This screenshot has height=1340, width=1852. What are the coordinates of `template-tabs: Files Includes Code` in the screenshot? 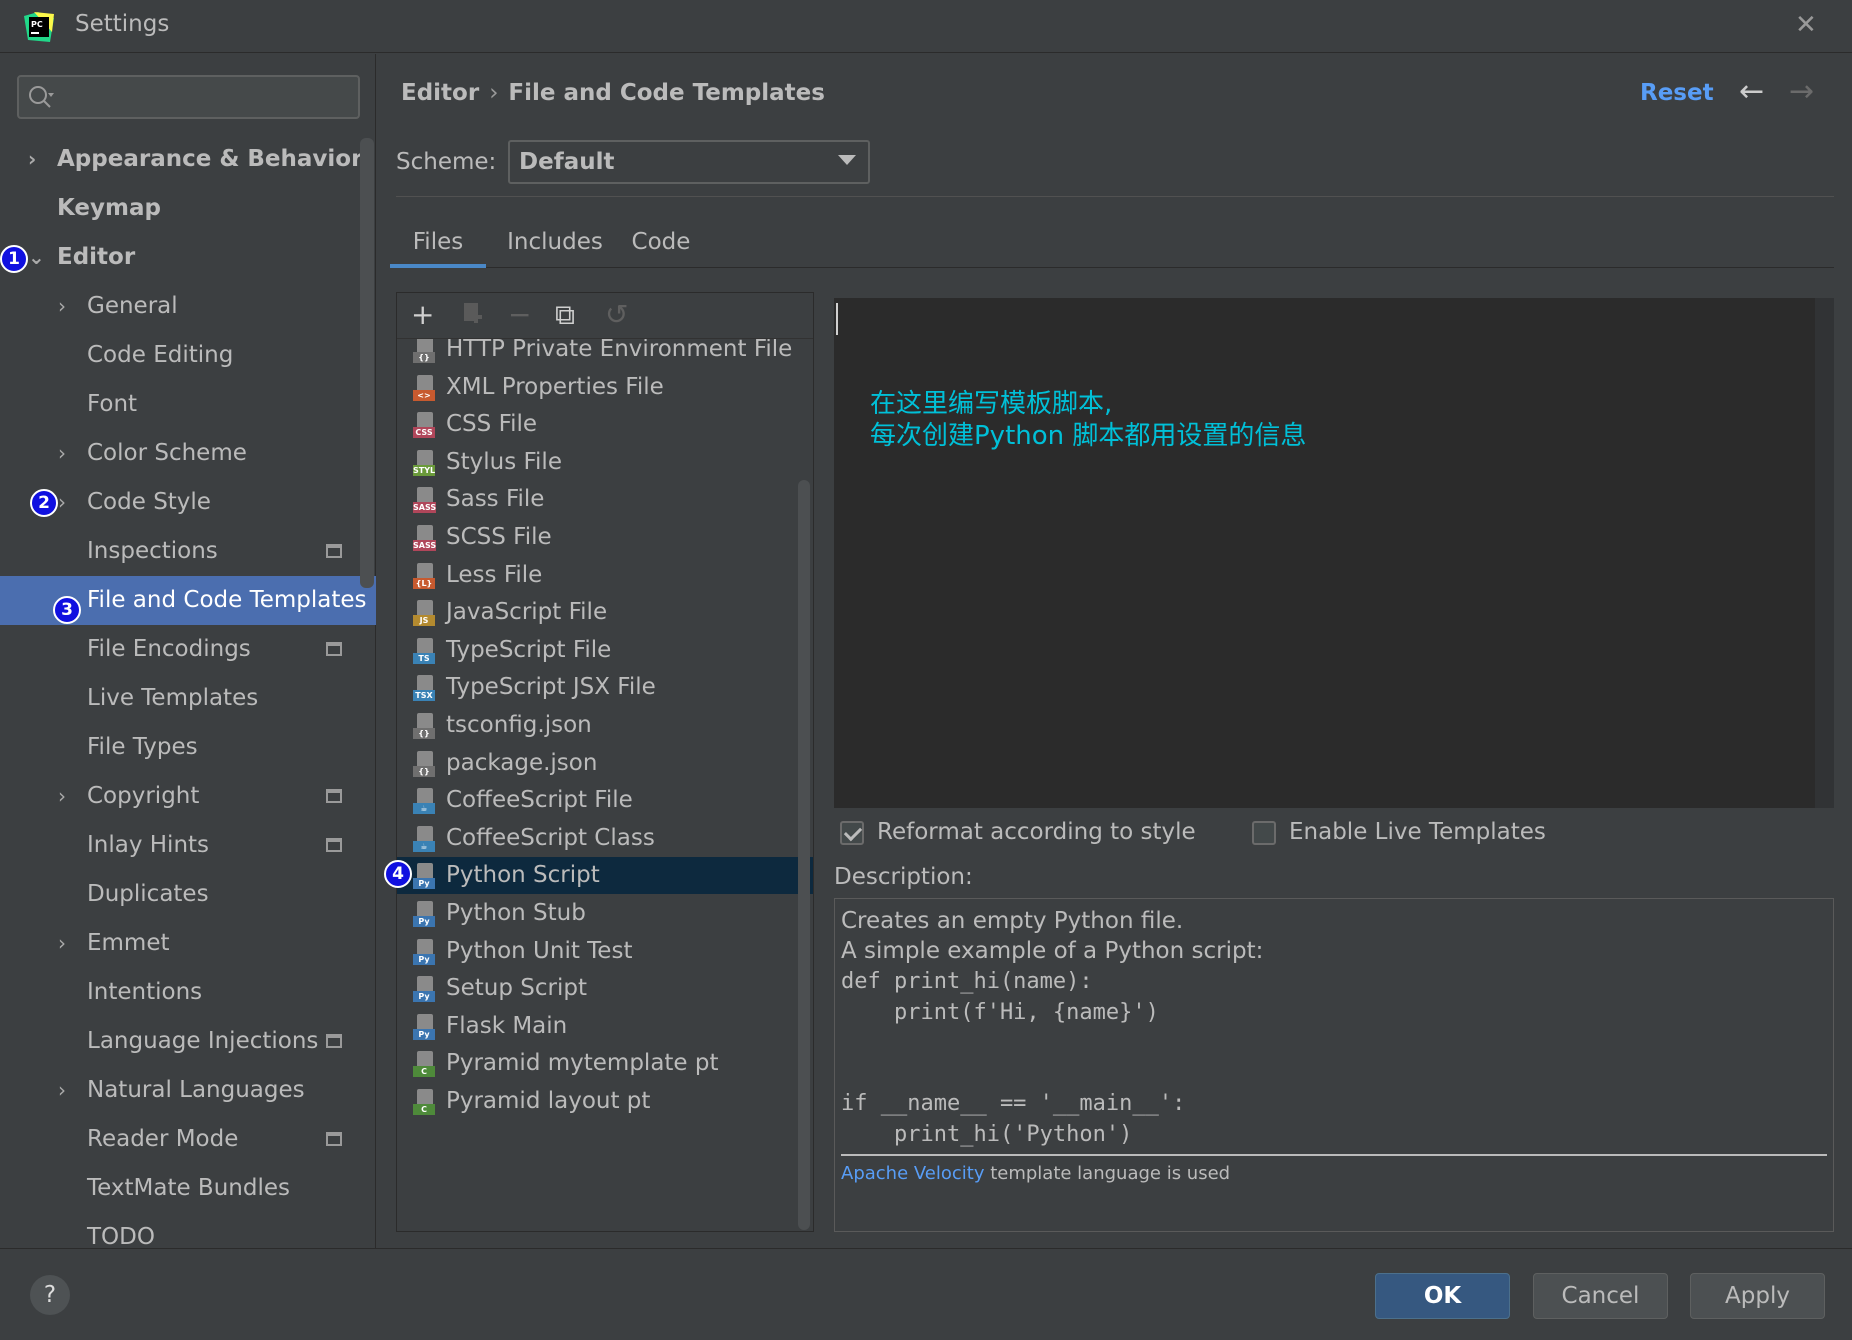 It's located at (1112, 243).